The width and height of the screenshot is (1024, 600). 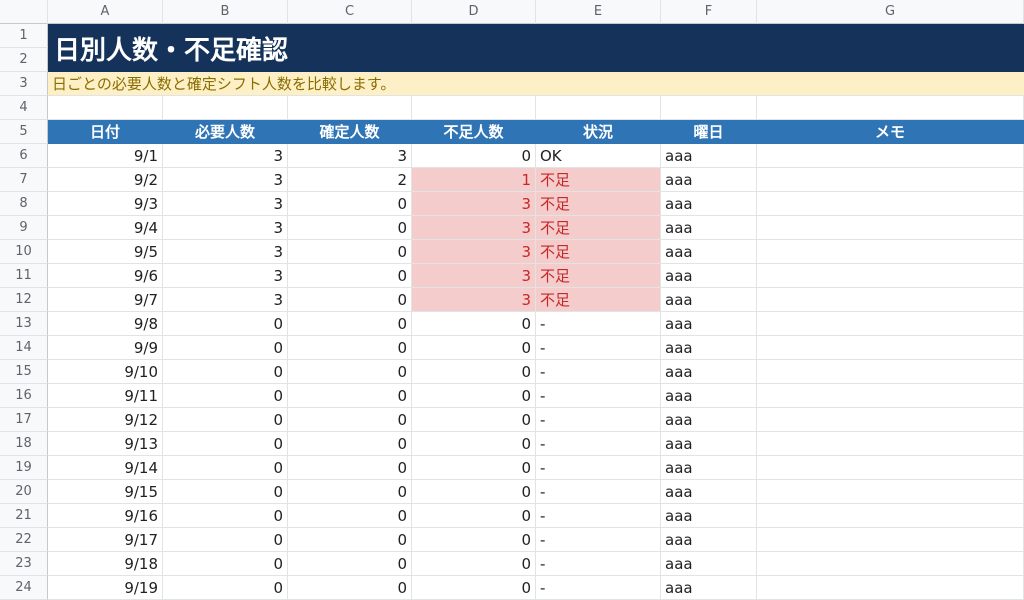 What do you see at coordinates (350, 132) in the screenshot?
I see `header-confirmed: 確定人数` at bounding box center [350, 132].